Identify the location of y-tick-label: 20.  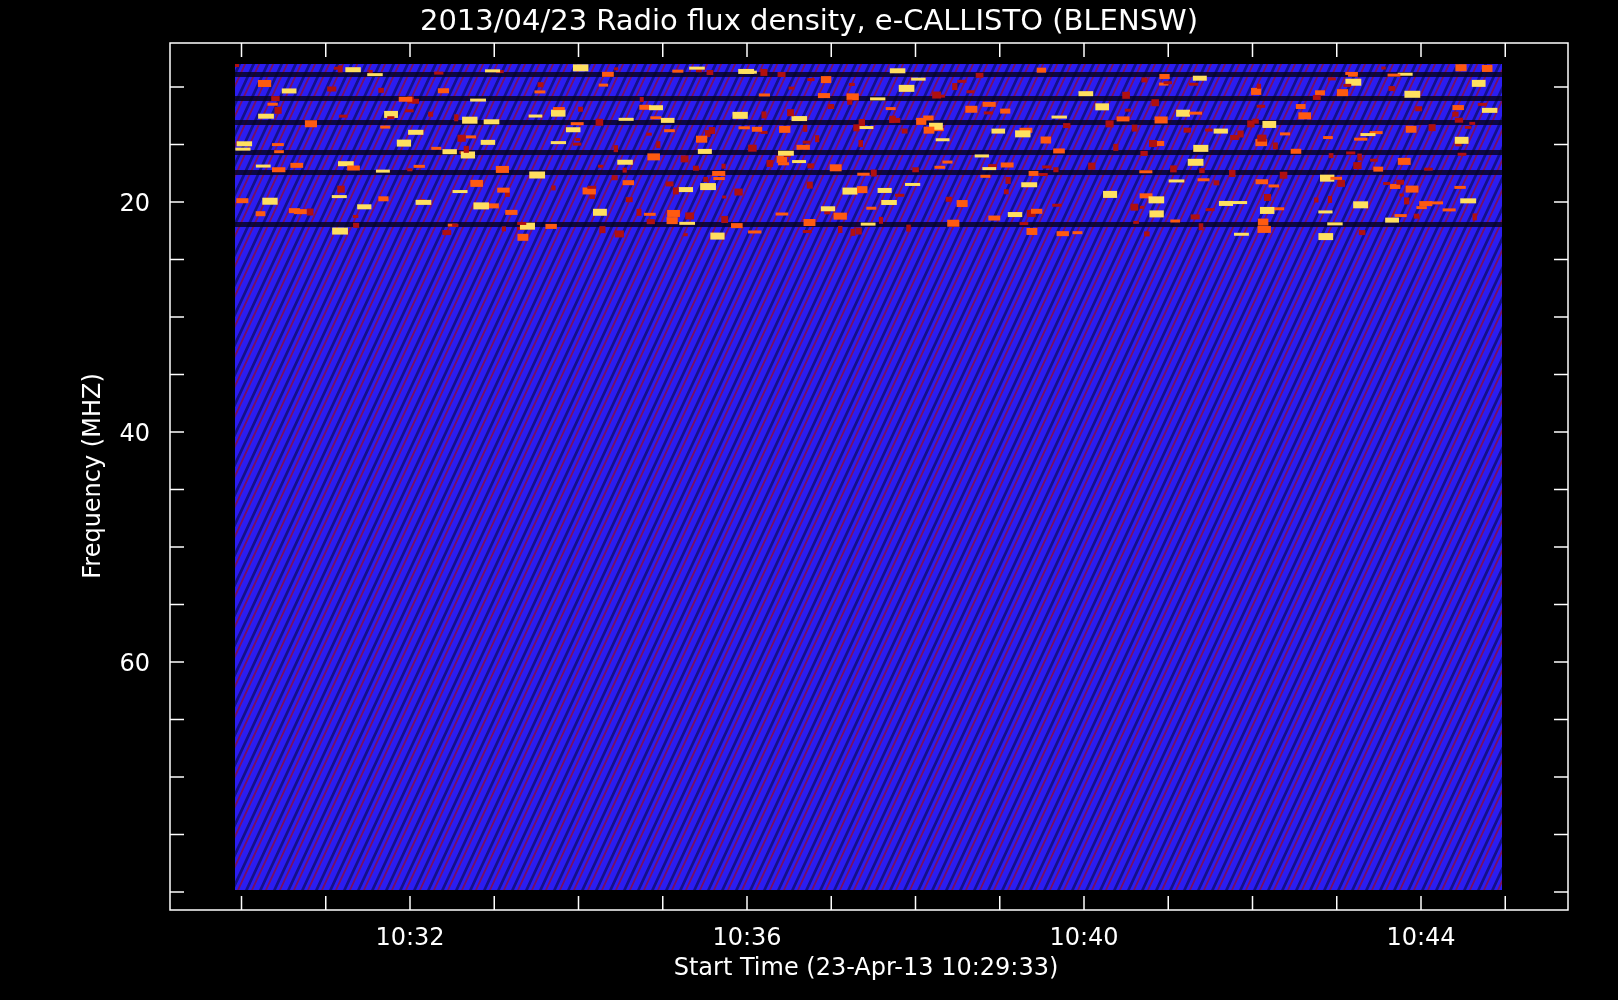
(134, 203).